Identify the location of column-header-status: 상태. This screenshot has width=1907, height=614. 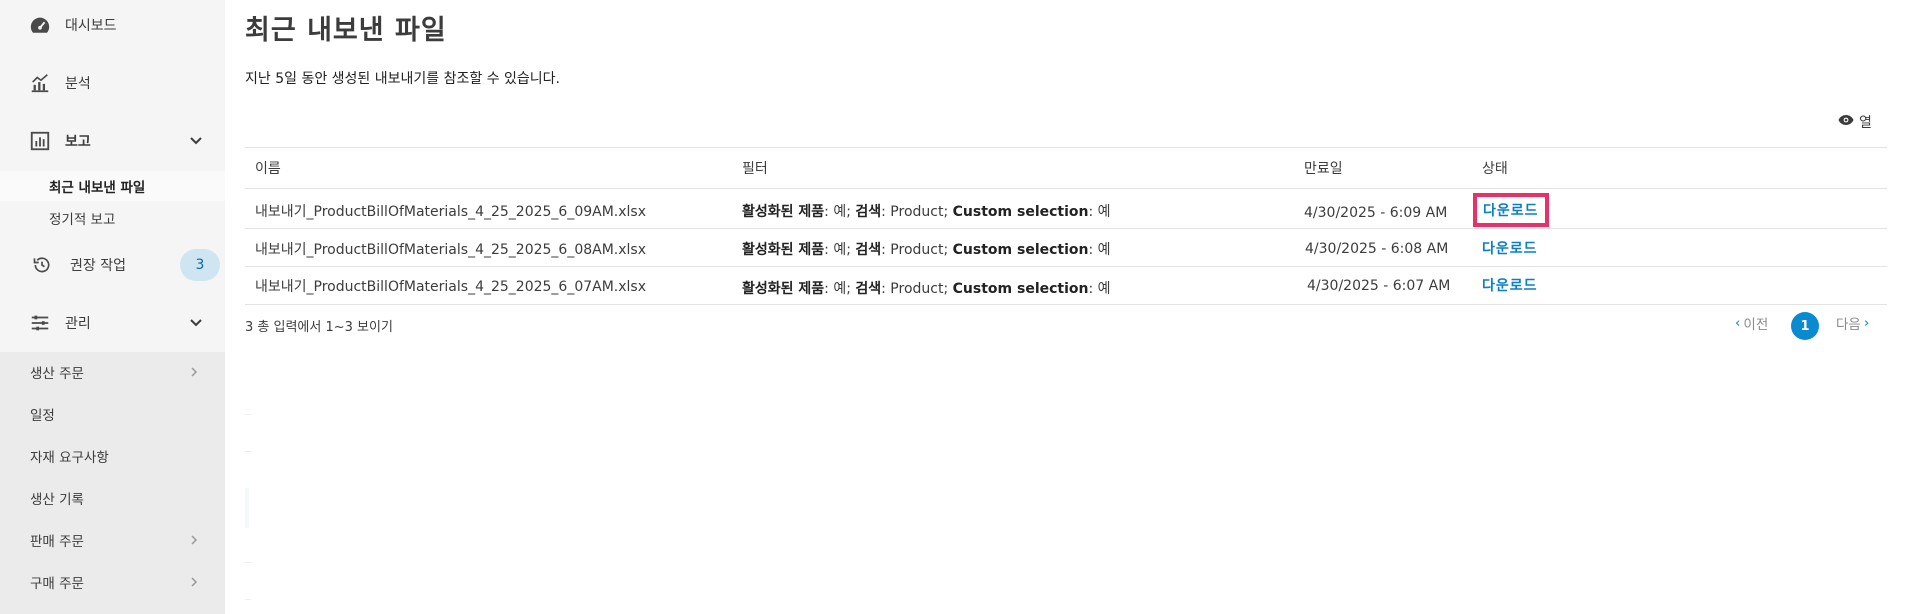
(1495, 168).